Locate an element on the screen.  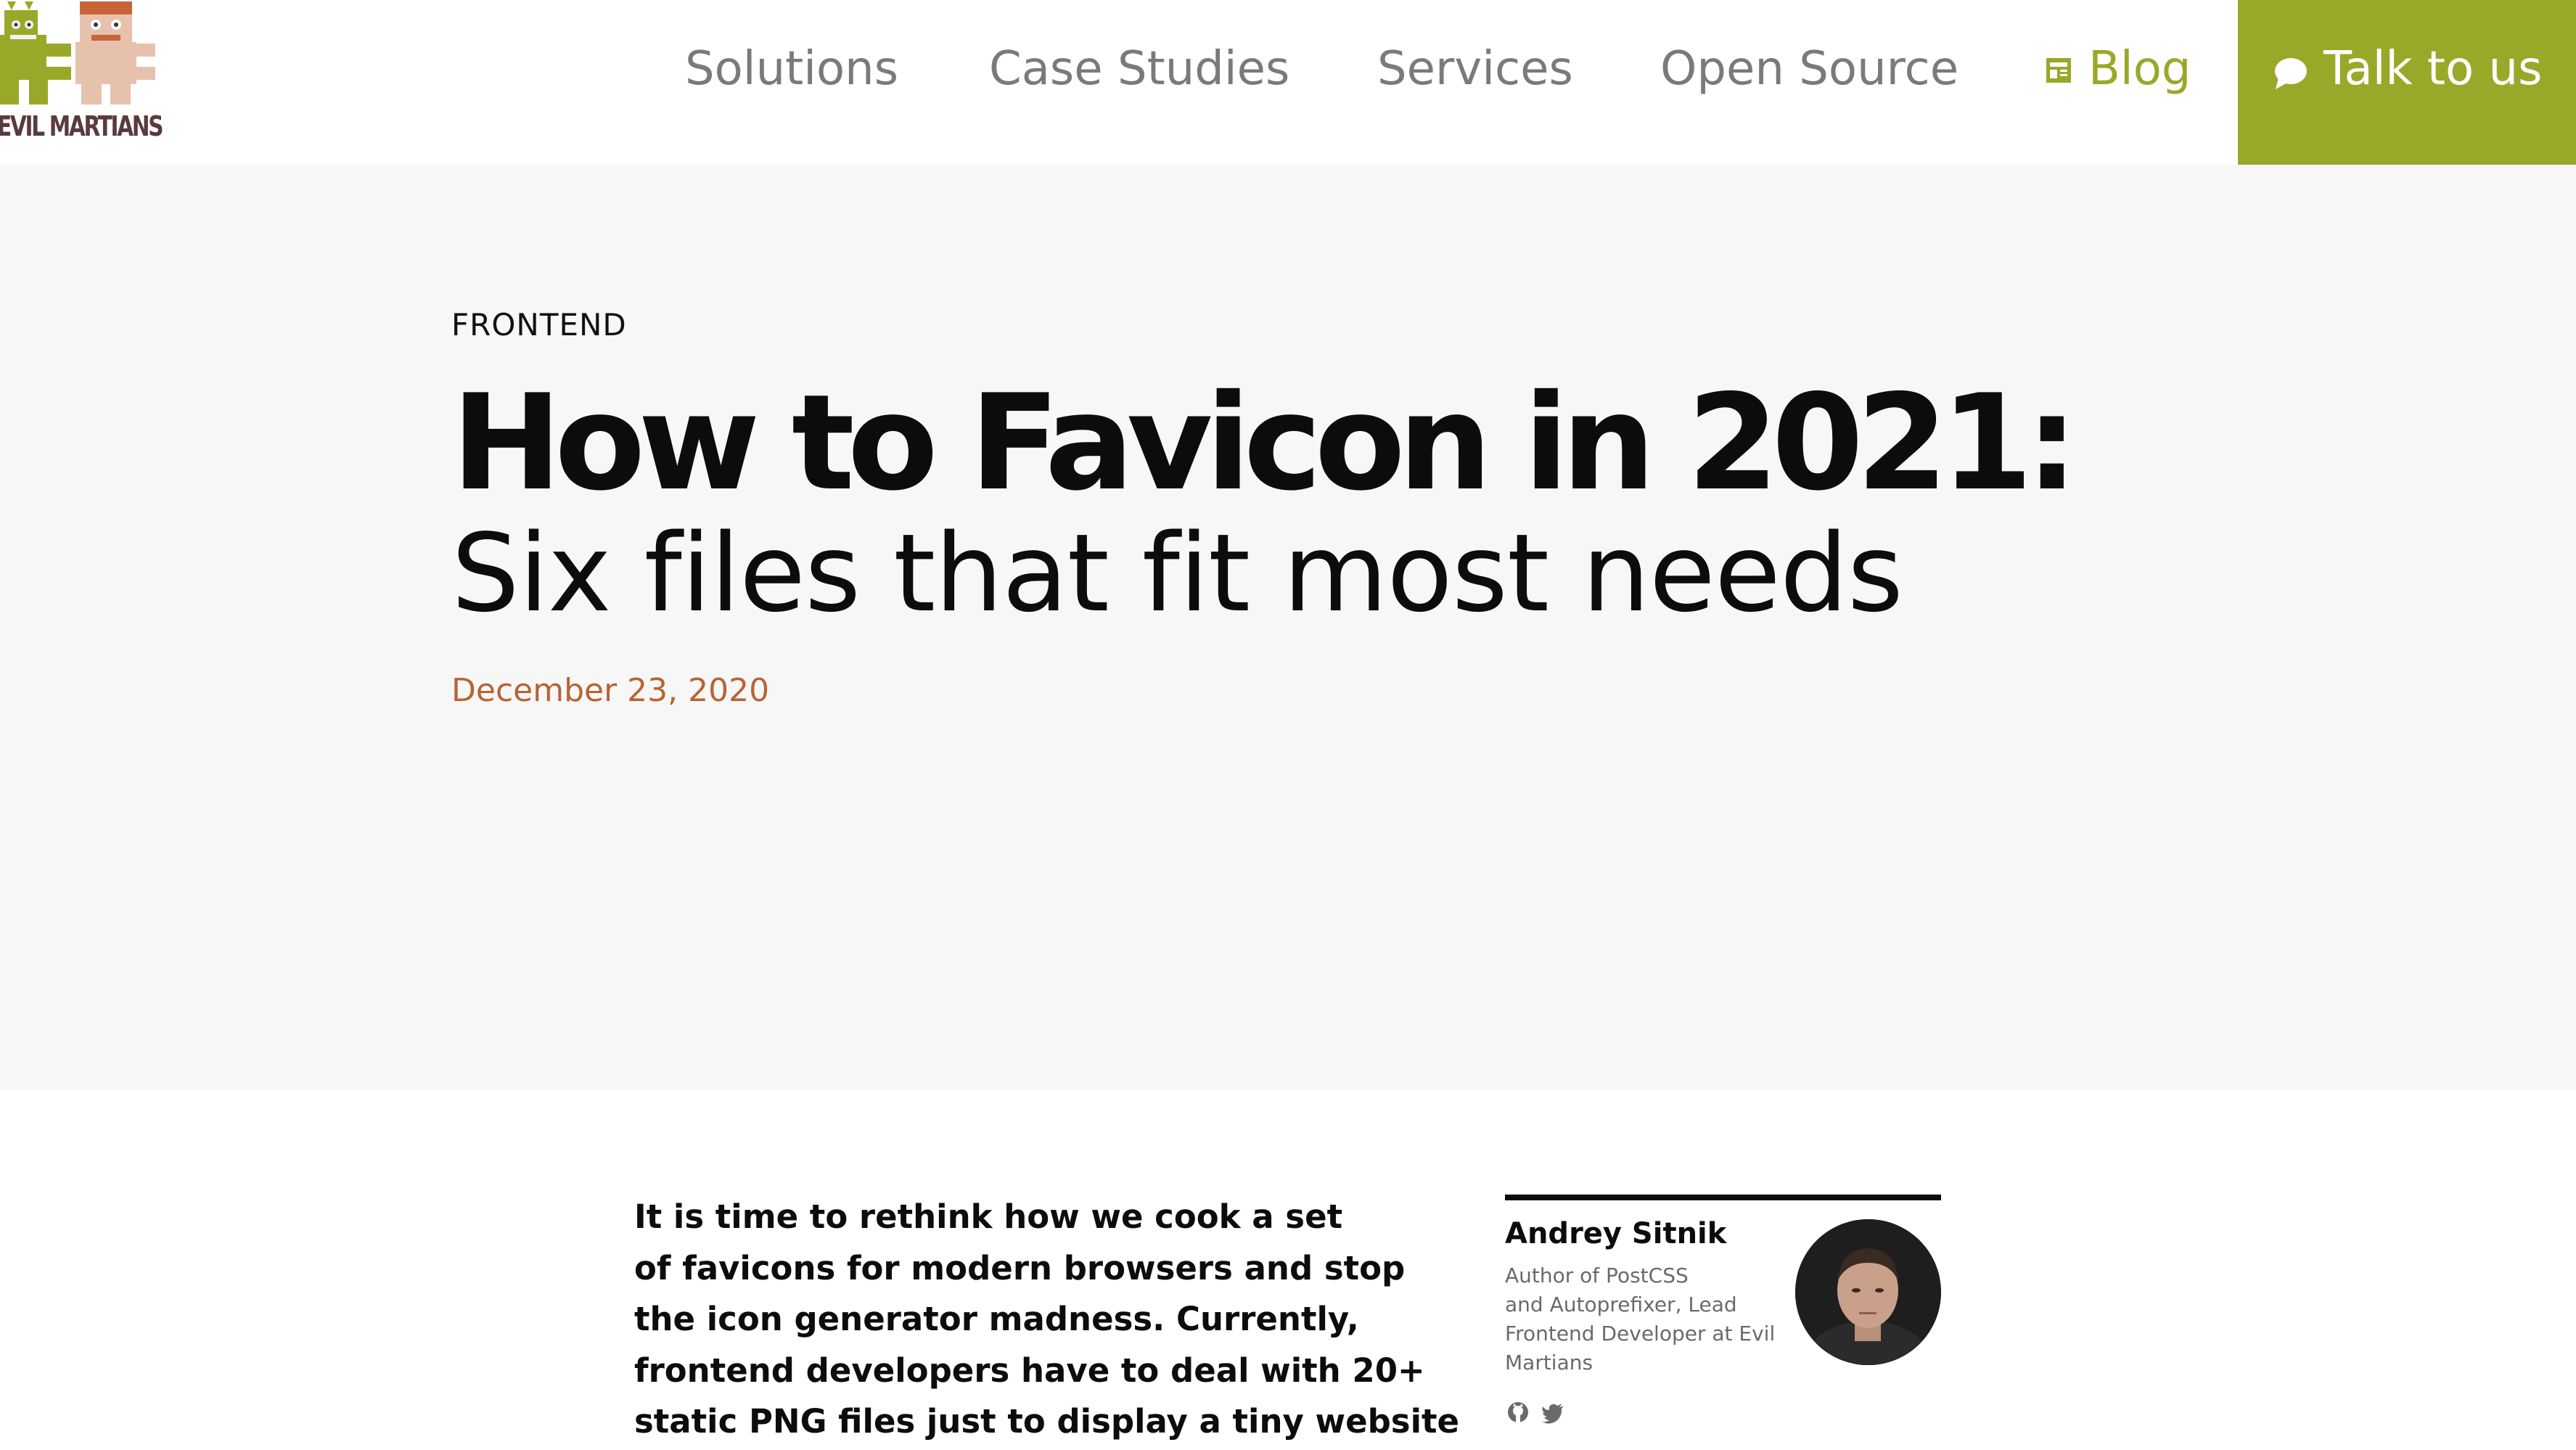
martians-logo-icon is located at coordinates (77, 53).